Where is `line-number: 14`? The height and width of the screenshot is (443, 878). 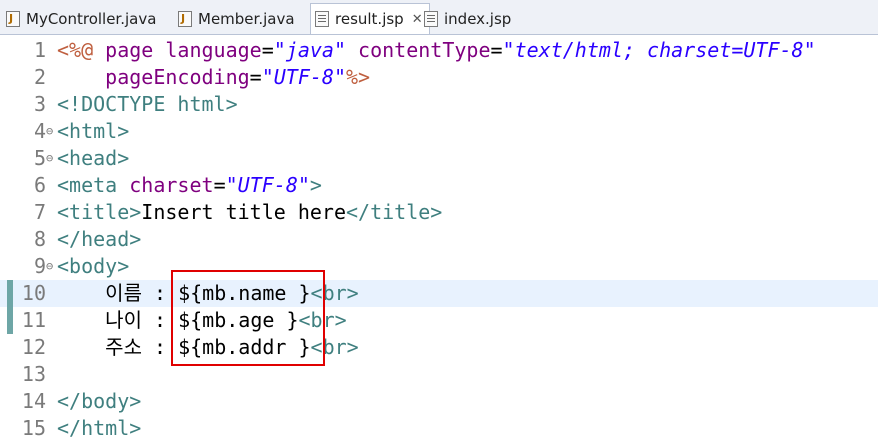 line-number: 14 is located at coordinates (33, 401).